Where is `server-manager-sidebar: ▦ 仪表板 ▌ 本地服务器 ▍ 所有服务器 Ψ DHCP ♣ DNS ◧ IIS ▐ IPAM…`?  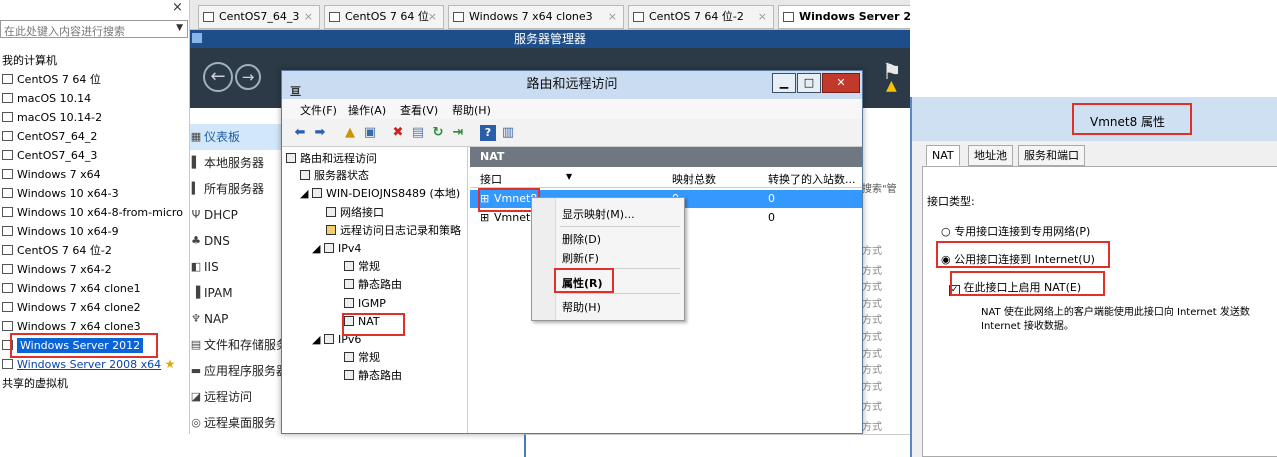
server-manager-sidebar: ▦ 仪表板 ▌ 本地服务器 ▍ 所有服务器 Ψ DHCP ♣ DNS ◧ IIS ▐ IPAM… is located at coordinates (239, 272).